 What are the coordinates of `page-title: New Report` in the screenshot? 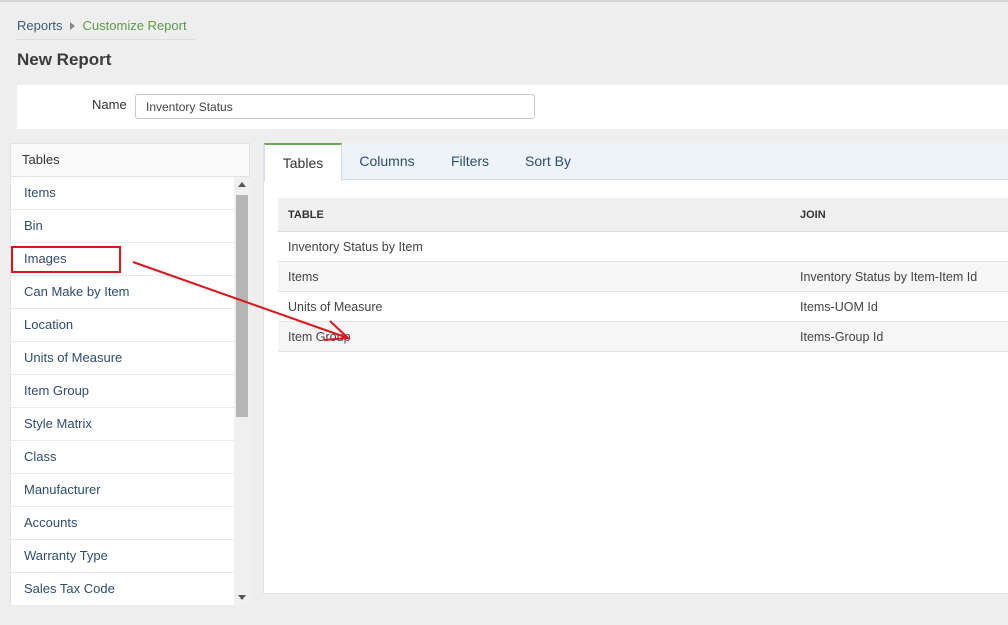 It's located at (64, 59).